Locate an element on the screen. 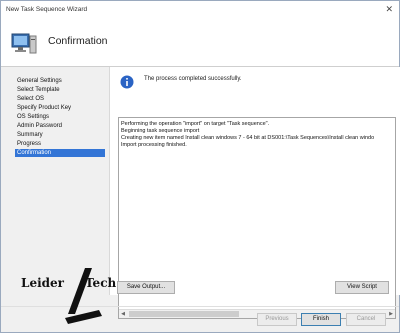 Image resolution: width=400 pixels, height=333 pixels. log-line: Import processing finished. is located at coordinates (154, 145).